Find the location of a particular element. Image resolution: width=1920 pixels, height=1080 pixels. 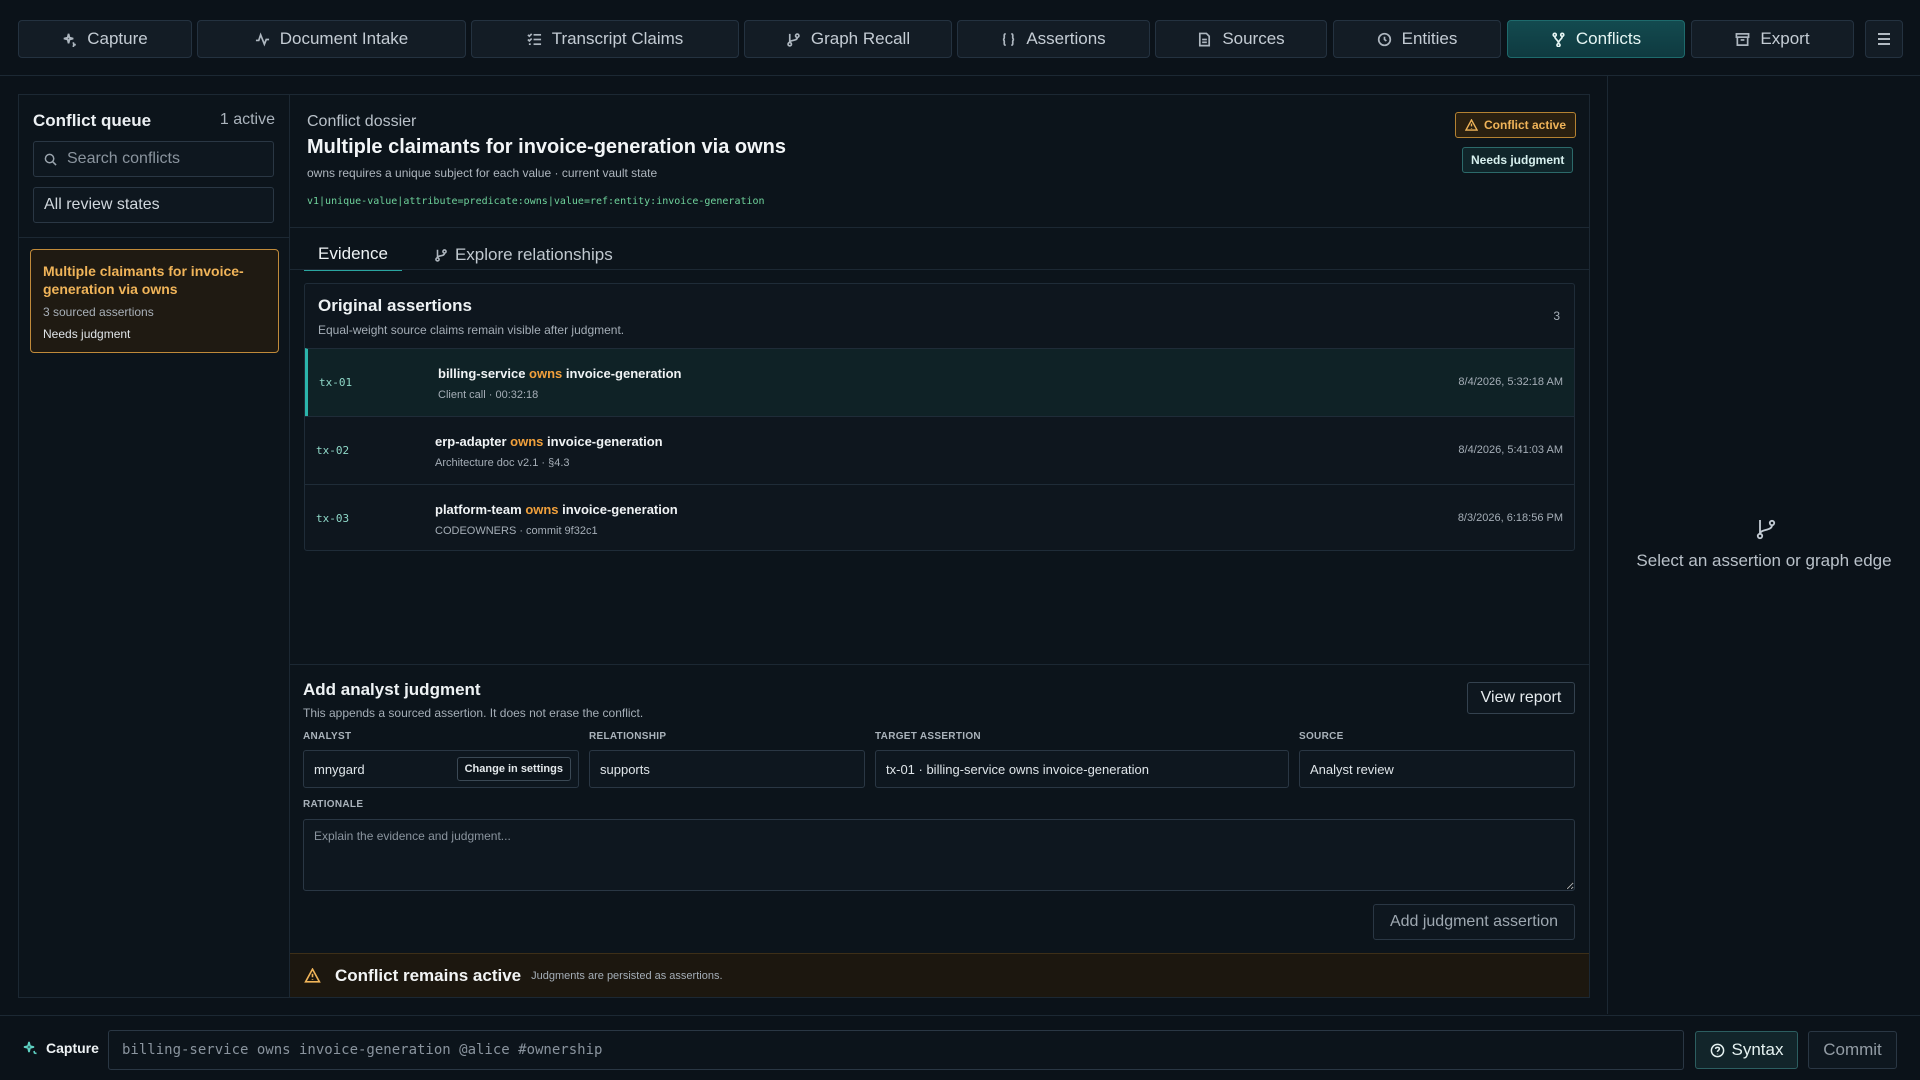

analyst-value: mnygard is located at coordinates (339, 769).